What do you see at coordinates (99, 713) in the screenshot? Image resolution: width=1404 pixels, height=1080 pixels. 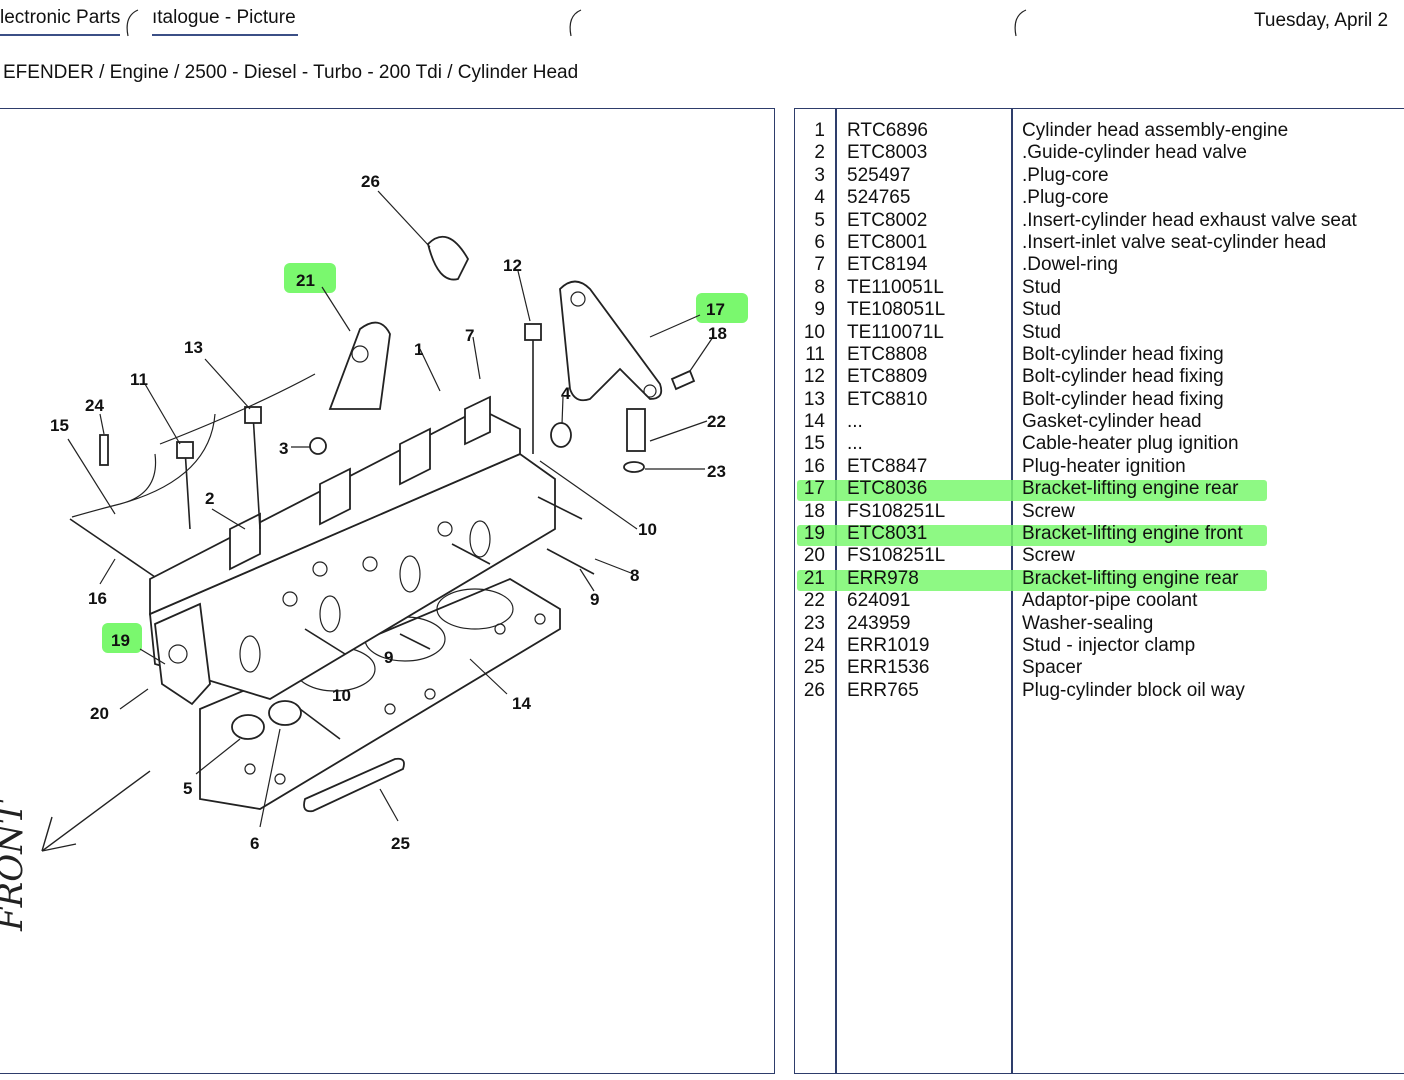 I see `callout-20: 20` at bounding box center [99, 713].